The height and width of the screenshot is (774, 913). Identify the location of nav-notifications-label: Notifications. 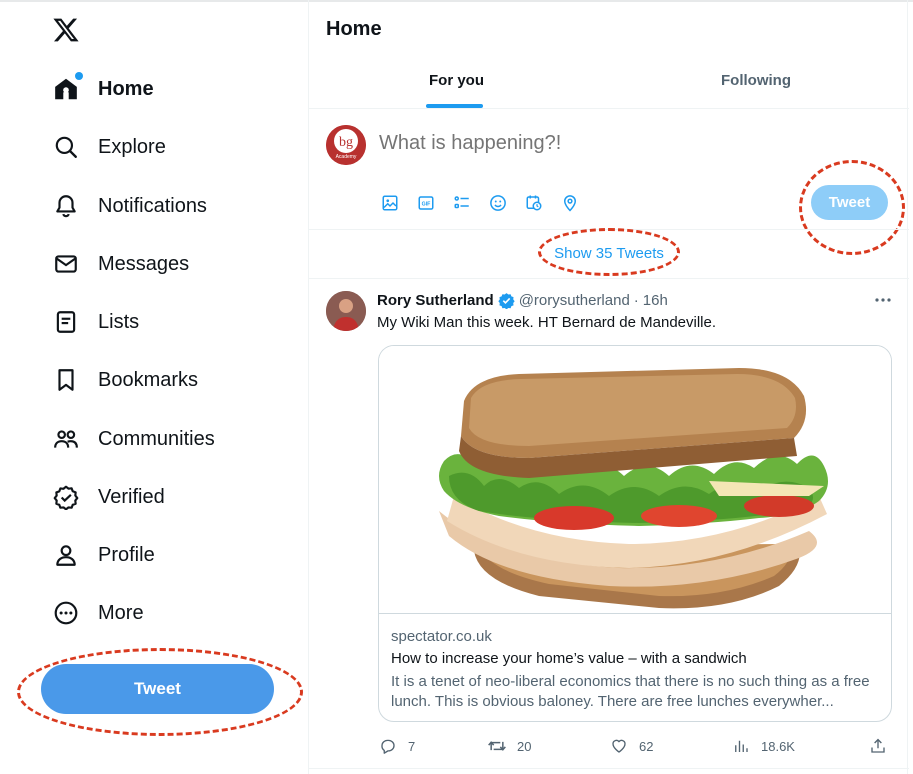
(152, 205).